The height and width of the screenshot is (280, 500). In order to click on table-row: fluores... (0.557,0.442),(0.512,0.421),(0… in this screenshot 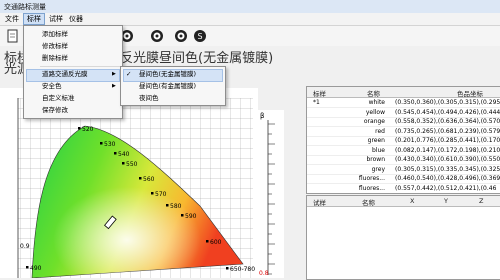, I will do `click(403, 188)`.